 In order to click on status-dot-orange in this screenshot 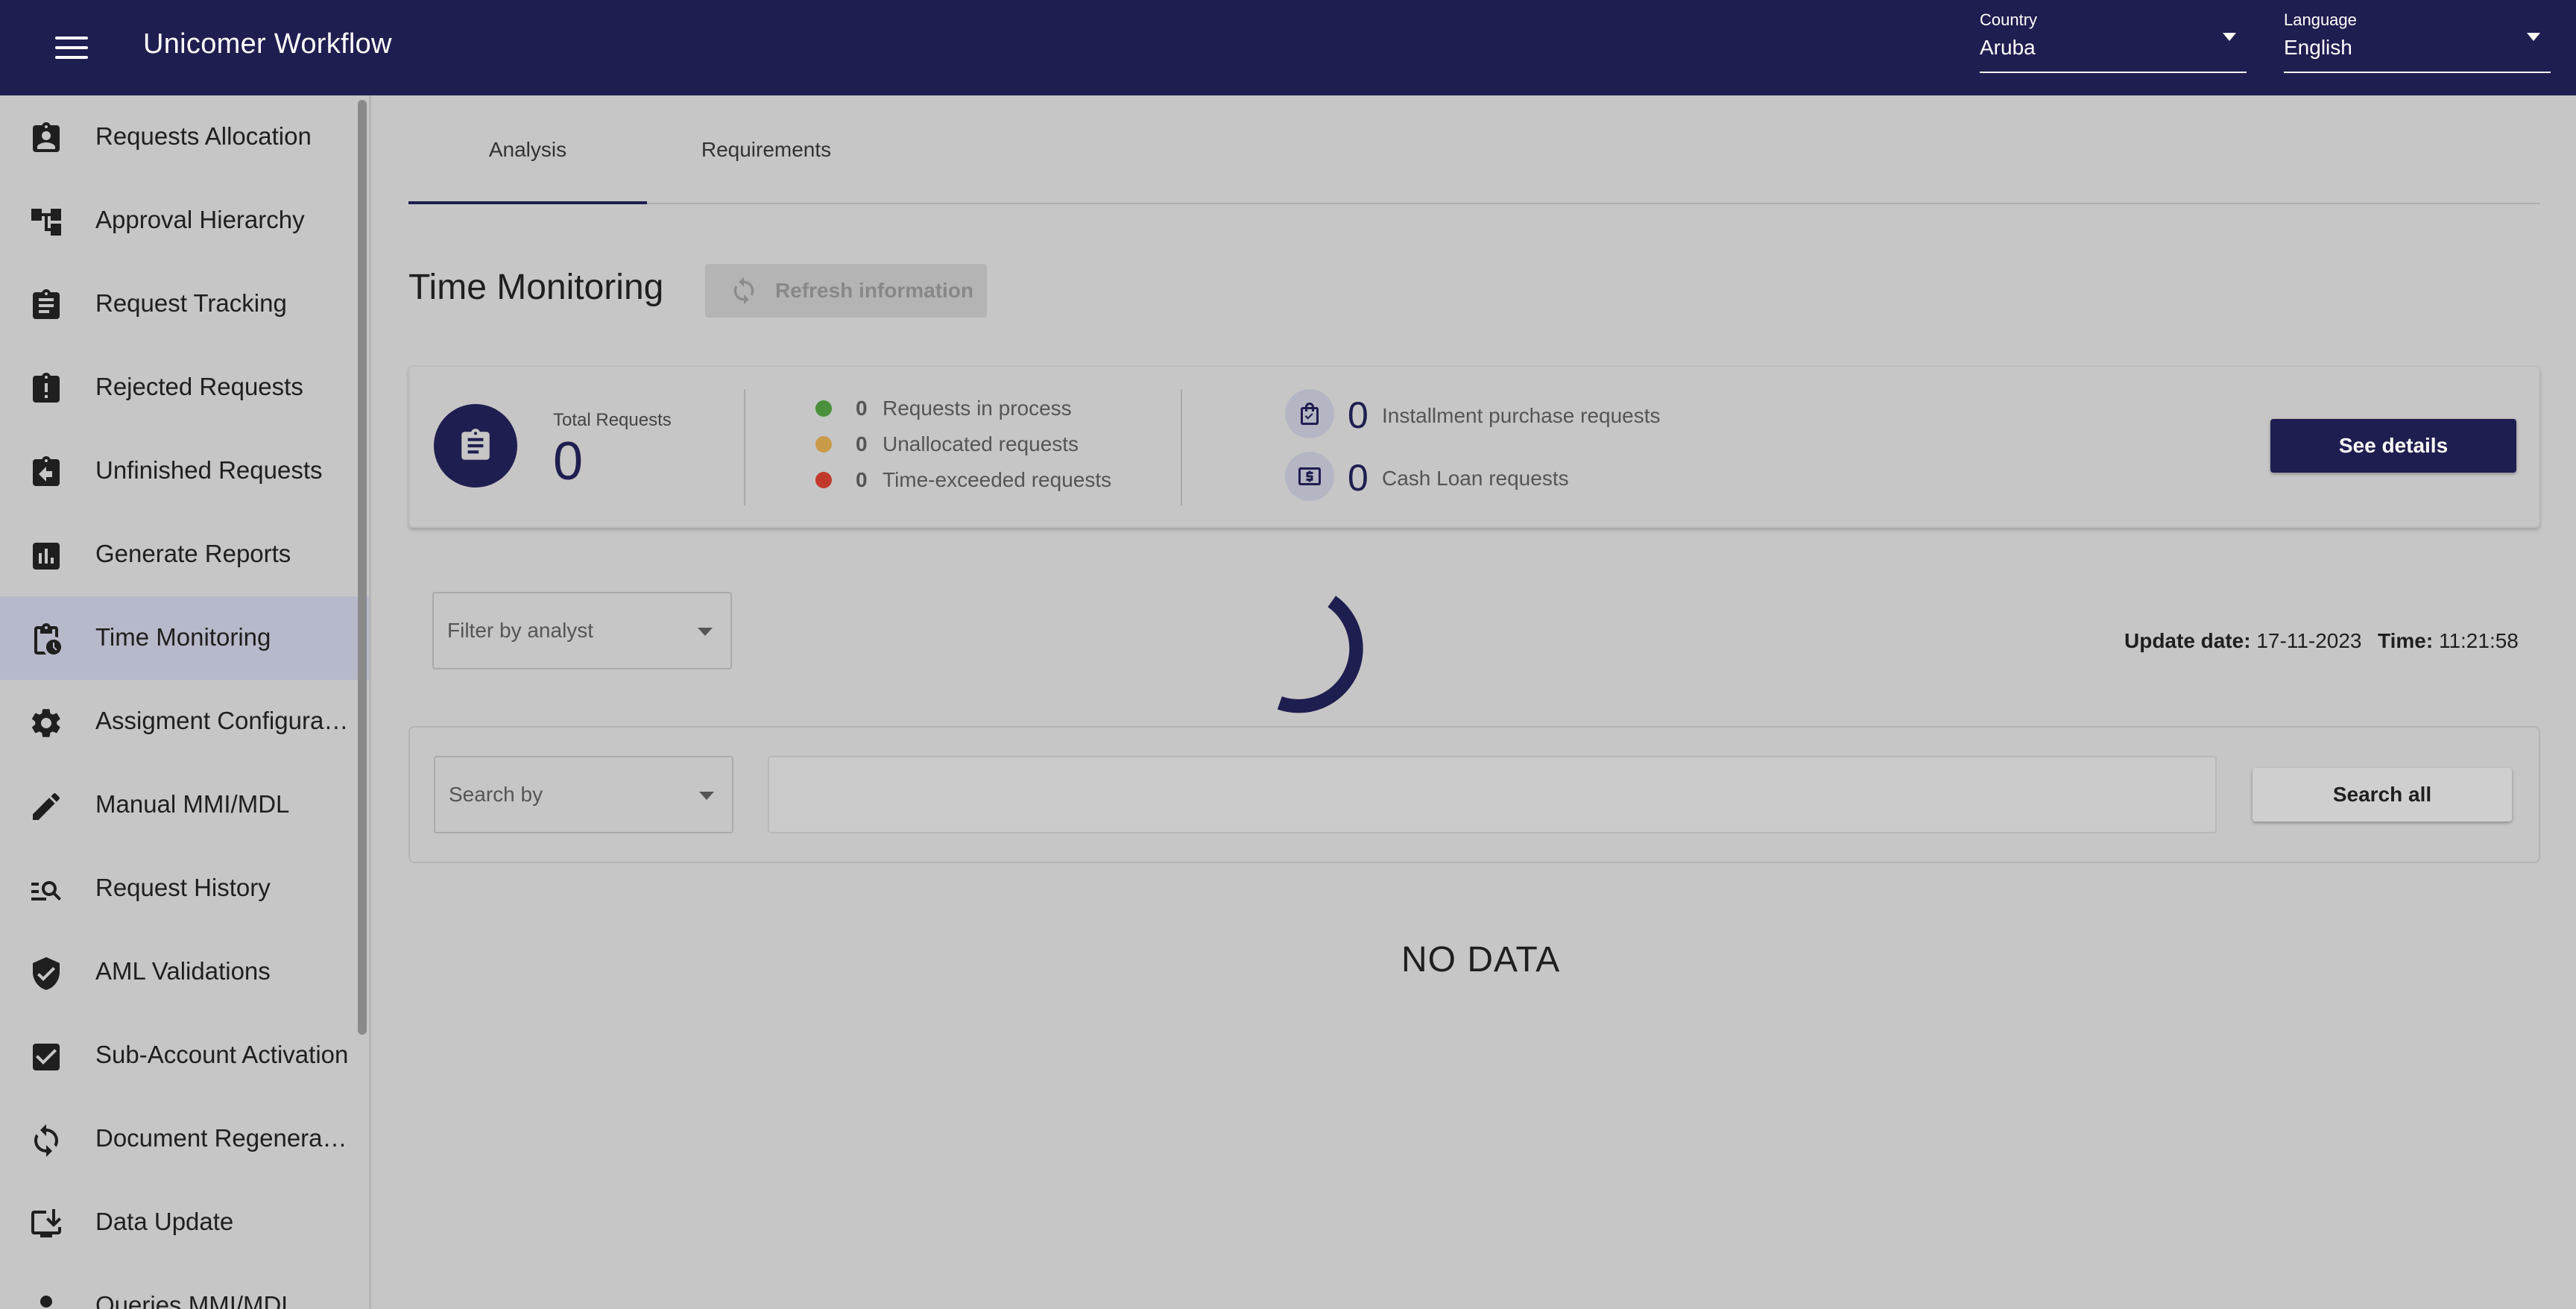, I will do `click(823, 444)`.